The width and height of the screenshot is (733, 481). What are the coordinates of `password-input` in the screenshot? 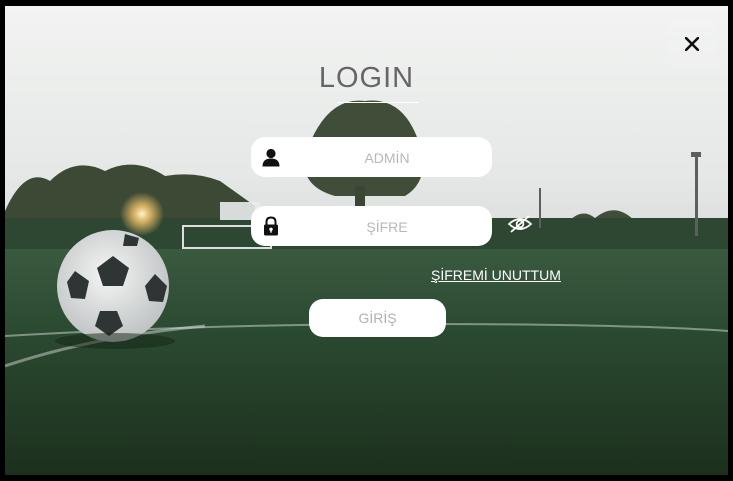 It's located at (387, 227).